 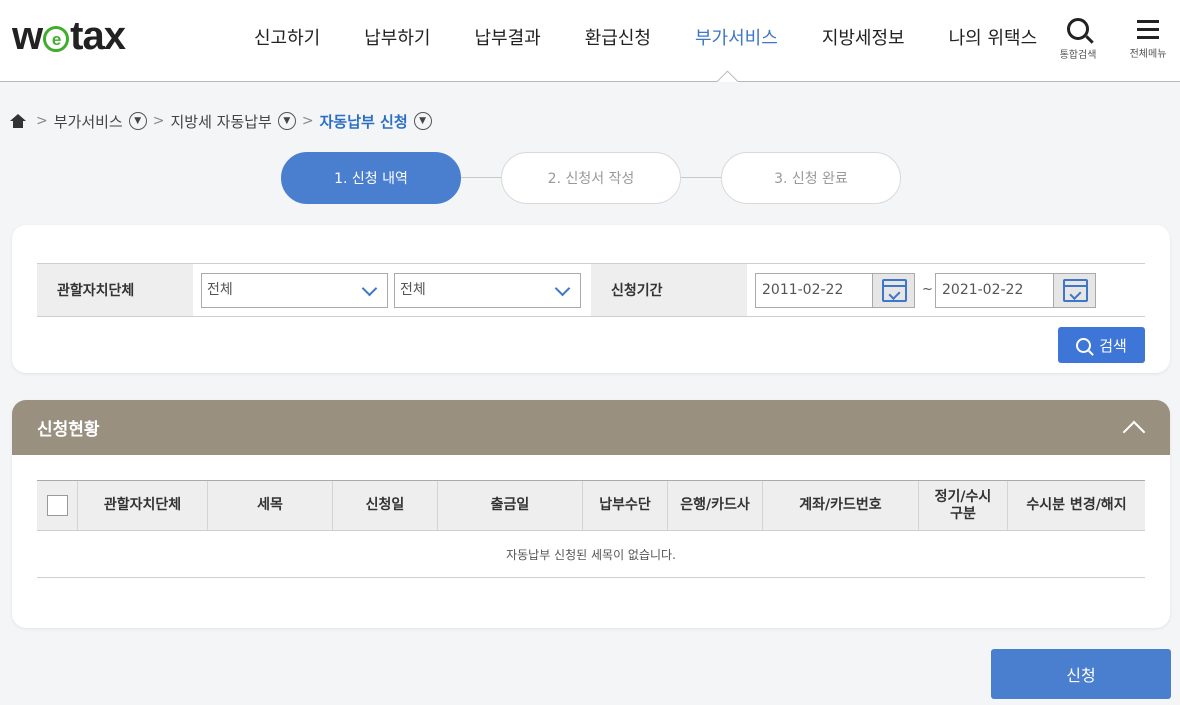 What do you see at coordinates (294, 290) in the screenshot?
I see `region-select-primary: 전체` at bounding box center [294, 290].